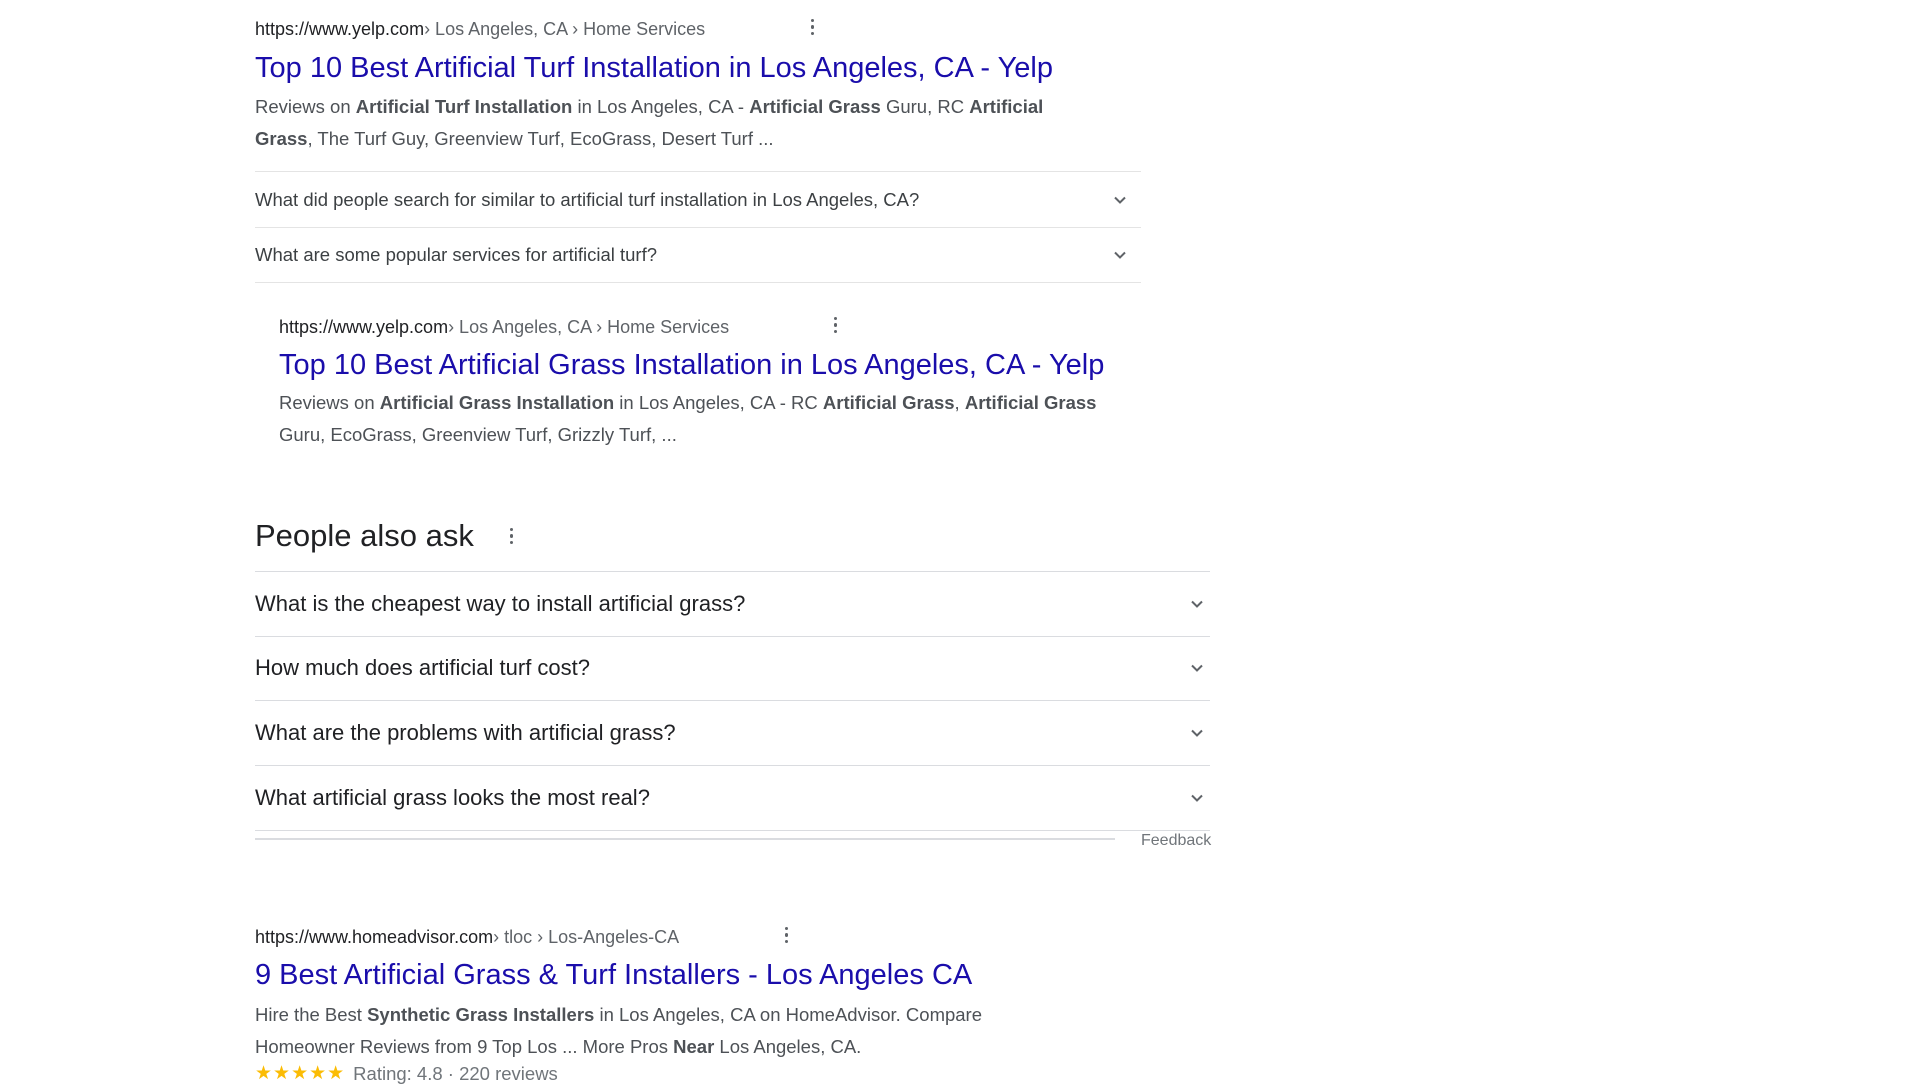 The image size is (1920, 1085). I want to click on rating-text: Rating: 4.8 · 220 reviews, so click(455, 1073).